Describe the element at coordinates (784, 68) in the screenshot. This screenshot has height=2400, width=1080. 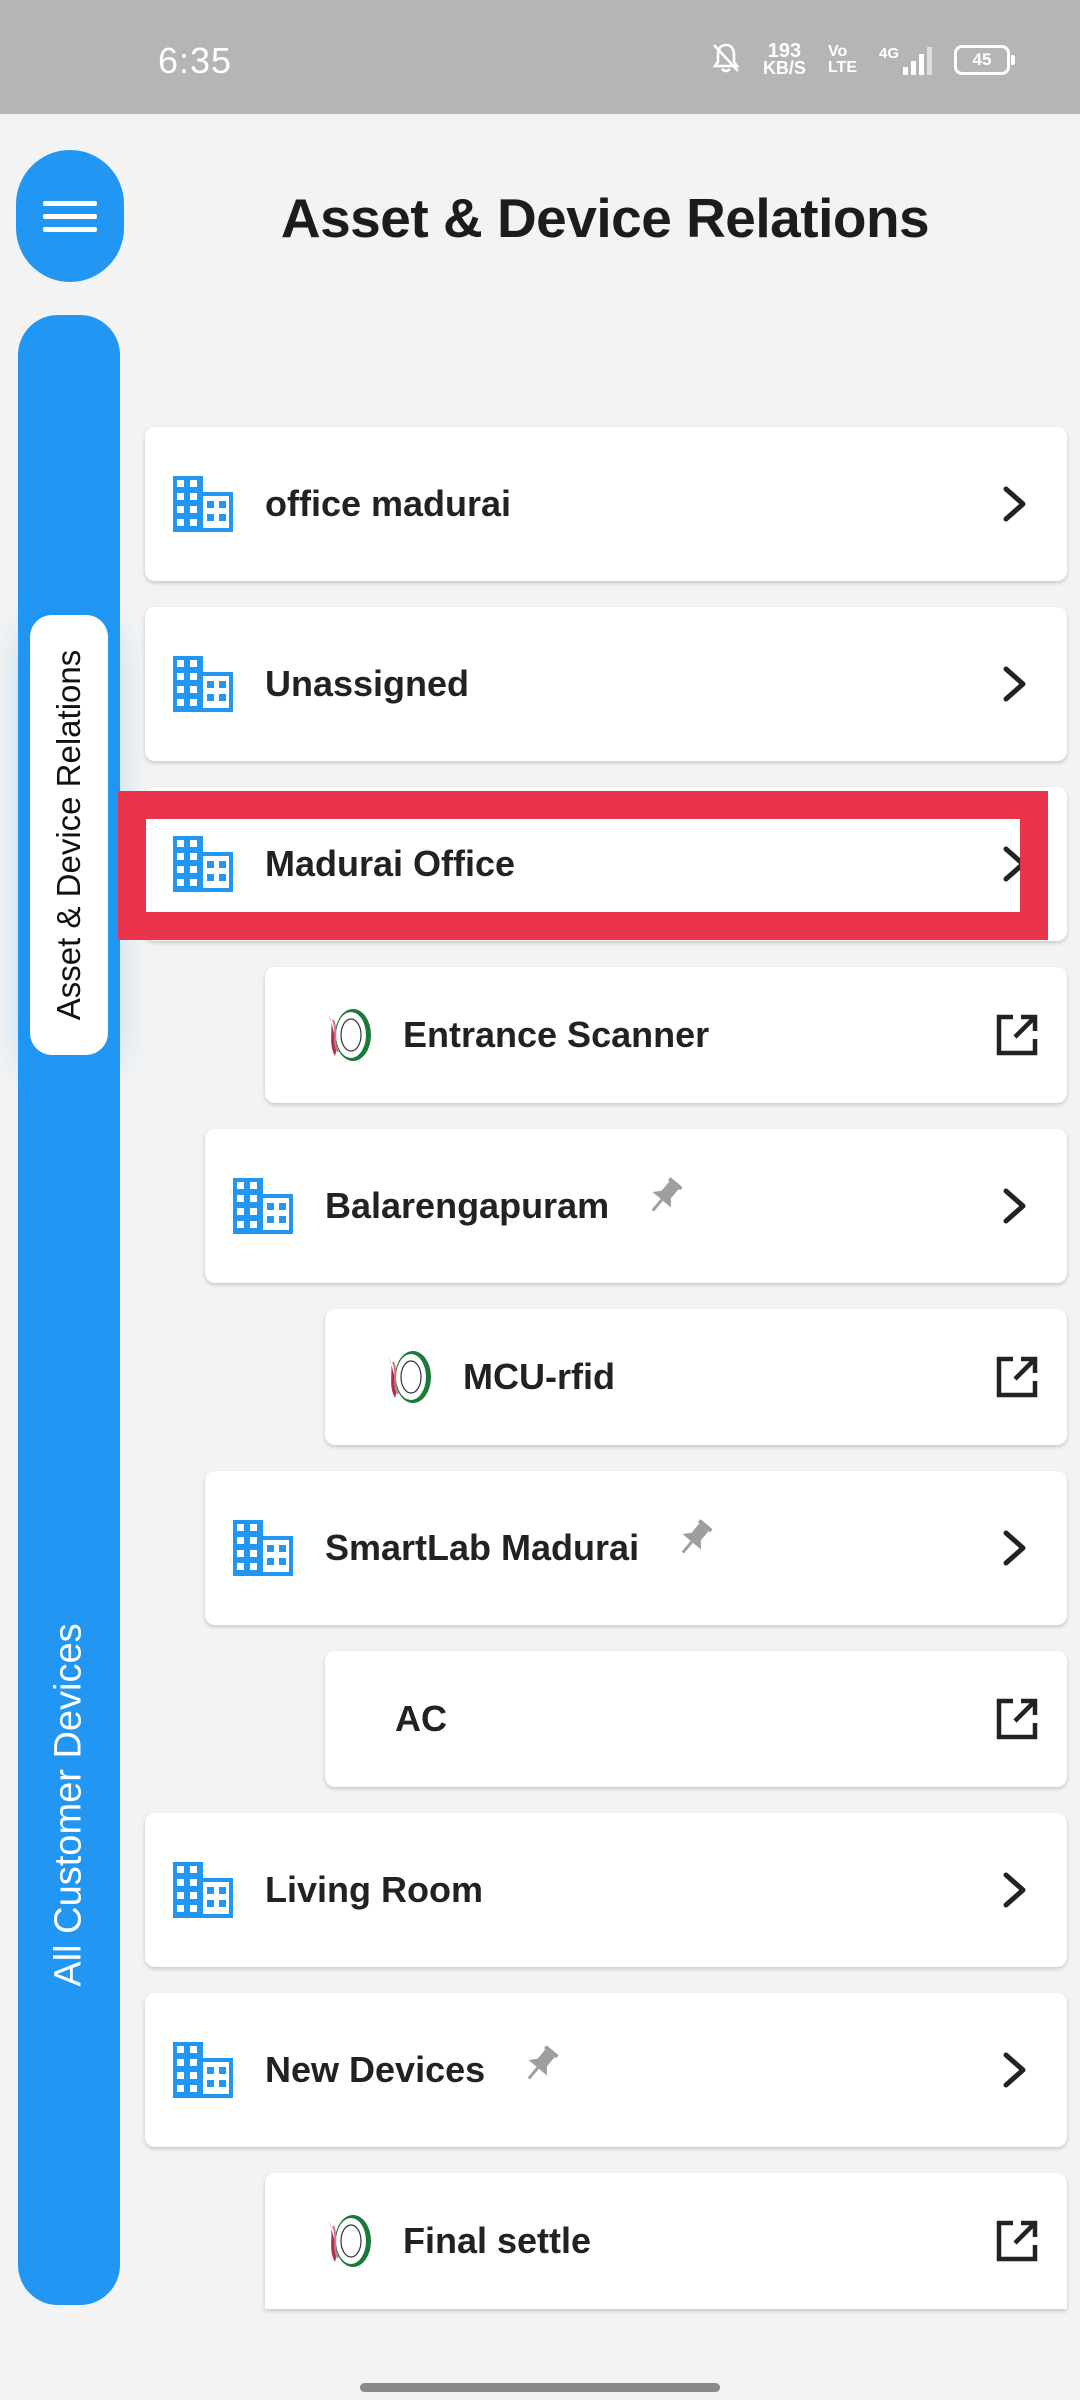
I see `network-speed-unit: KB/S` at that location.